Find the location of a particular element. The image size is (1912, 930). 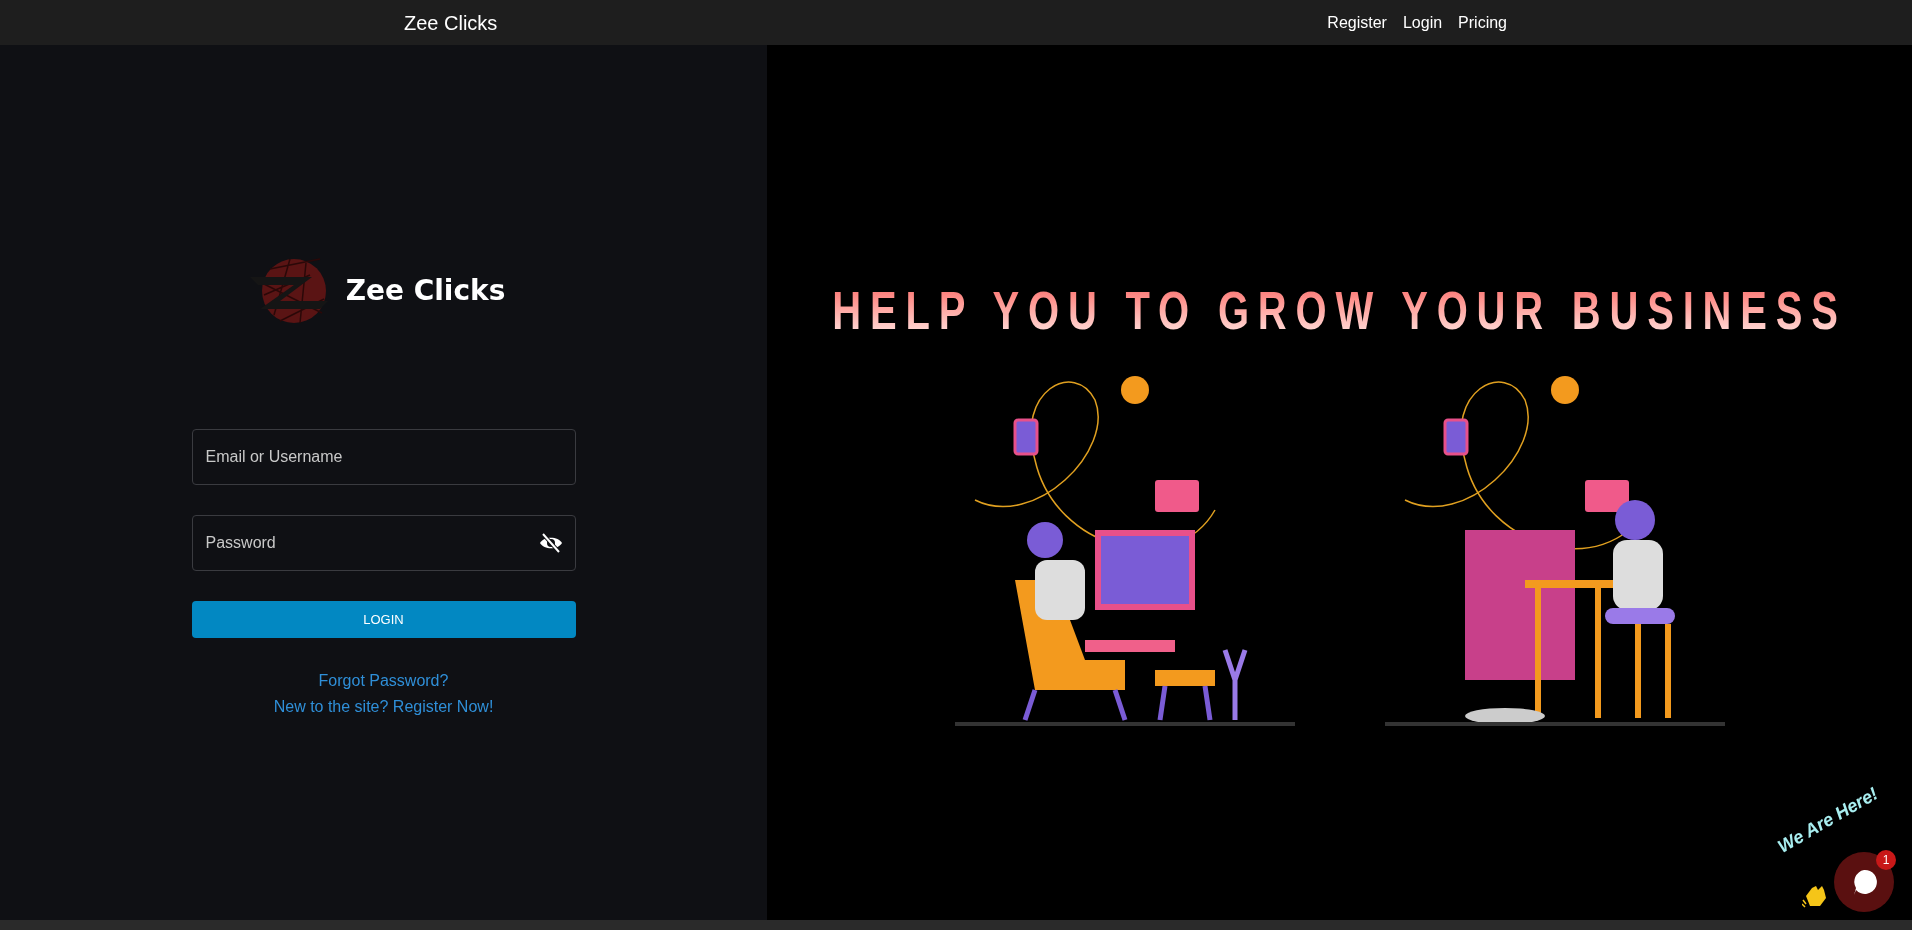

password-field: Password is located at coordinates (383, 543).